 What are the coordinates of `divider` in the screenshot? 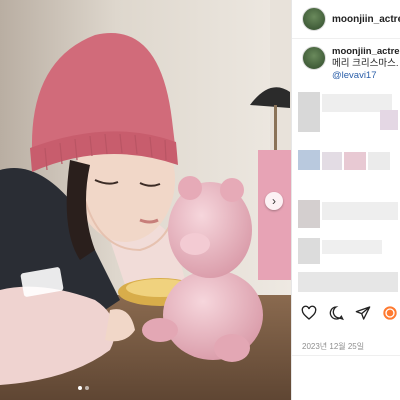 It's located at (346, 38).